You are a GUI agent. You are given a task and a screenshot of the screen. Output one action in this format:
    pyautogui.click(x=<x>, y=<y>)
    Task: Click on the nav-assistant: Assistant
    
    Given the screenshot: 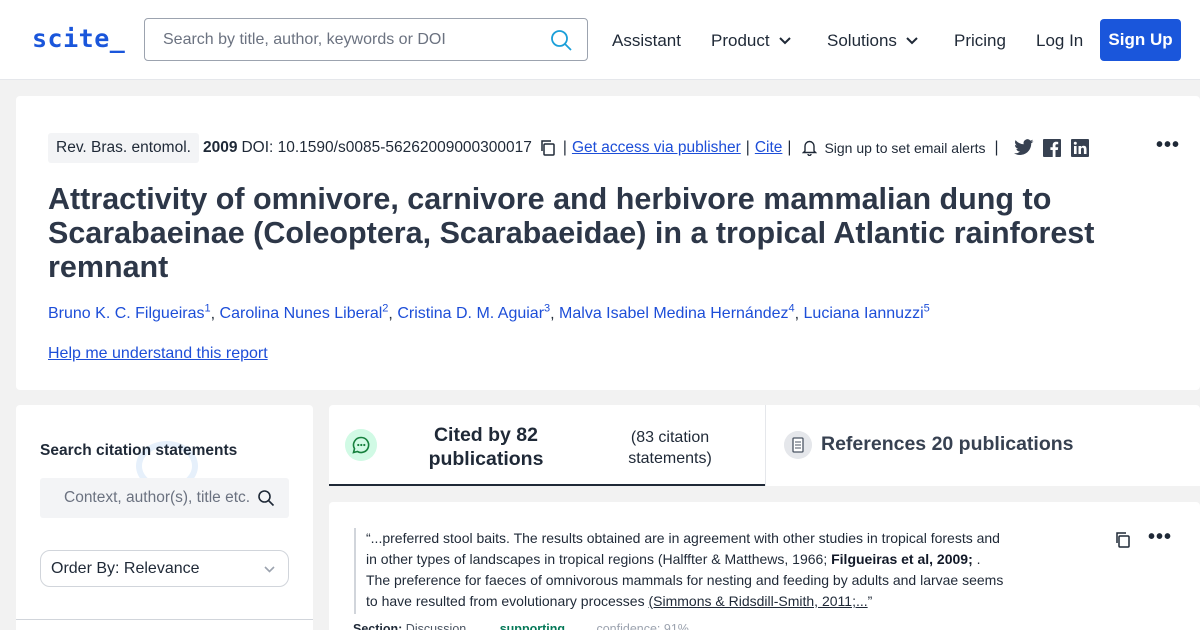 What is the action you would take?
    pyautogui.click(x=646, y=41)
    